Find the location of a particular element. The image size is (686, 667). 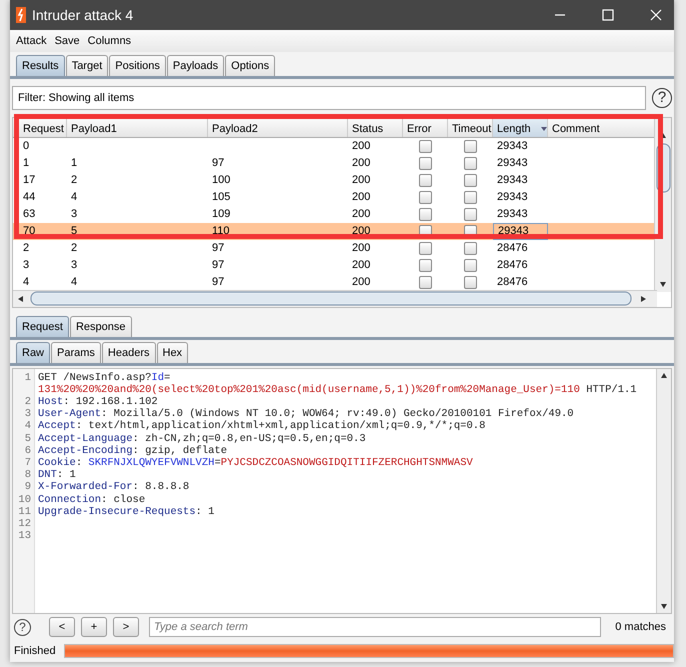

table-cell-text: 109 is located at coordinates (221, 214).